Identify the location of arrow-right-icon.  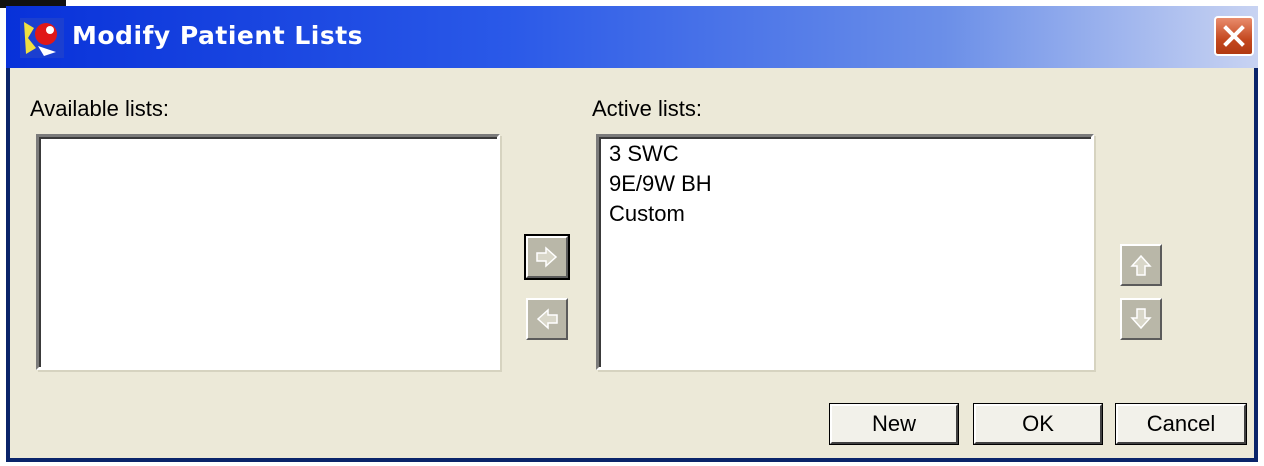
(547, 257).